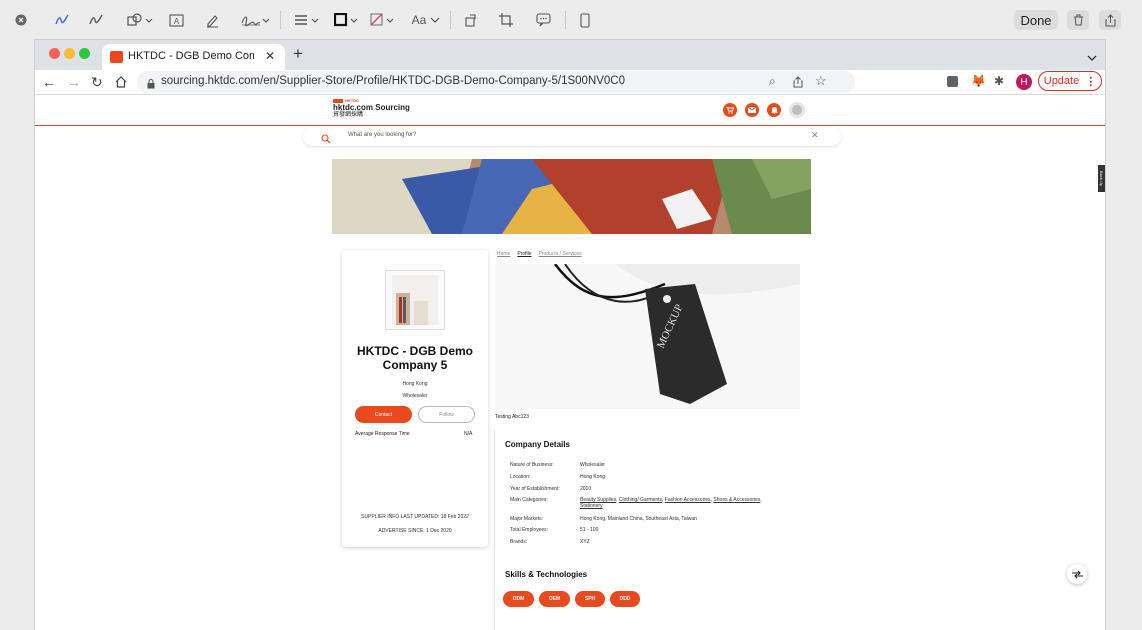 The width and height of the screenshot is (1142, 630). I want to click on share-page-icon, so click(798, 84).